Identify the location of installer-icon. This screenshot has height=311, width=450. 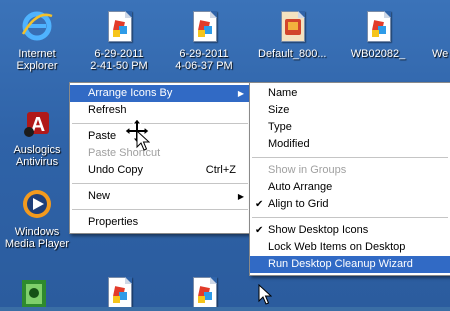
(35, 291).